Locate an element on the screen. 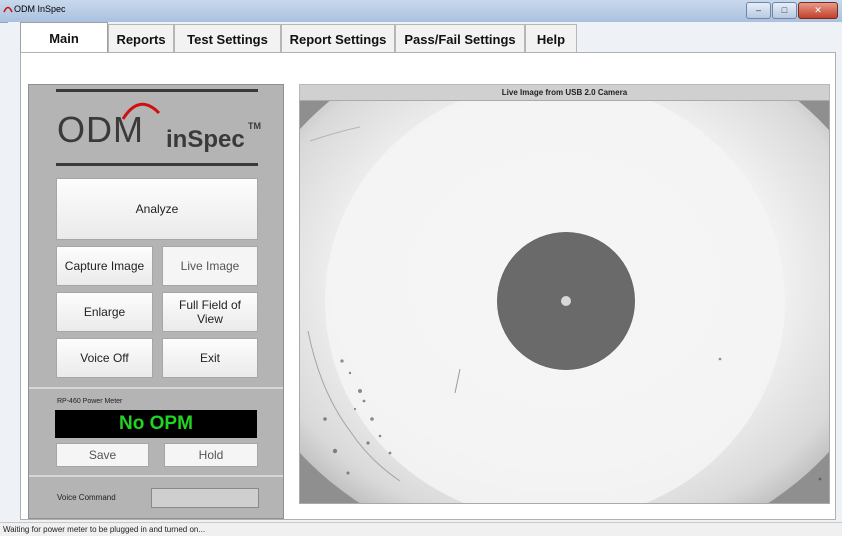 This screenshot has height=536, width=842. full-field-of-view-button: Full Field of View is located at coordinates (210, 312).